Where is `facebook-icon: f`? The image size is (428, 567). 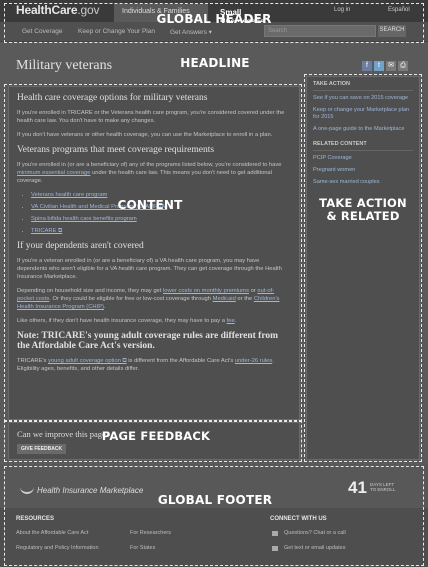
facebook-icon: f is located at coordinates (367, 66).